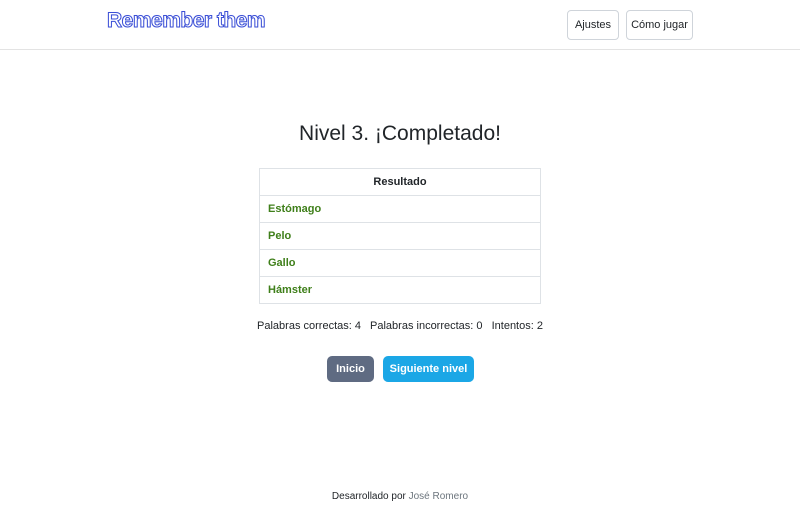 The width and height of the screenshot is (800, 510). I want to click on incorrect-count: Palabras incorrectas: 0, so click(426, 326).